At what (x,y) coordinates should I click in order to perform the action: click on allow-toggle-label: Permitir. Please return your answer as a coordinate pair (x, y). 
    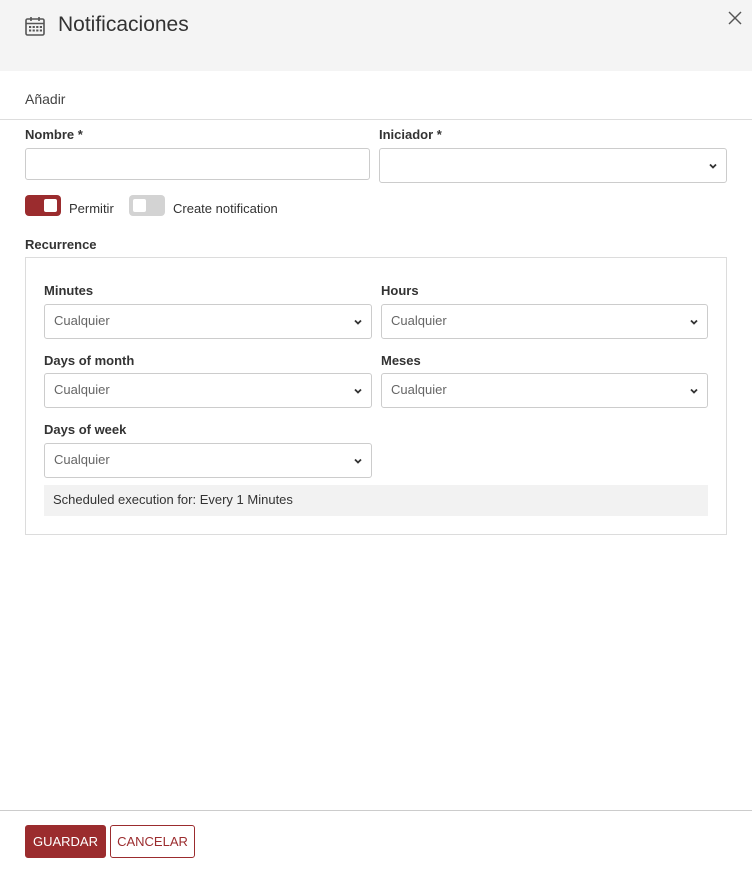
    Looking at the image, I should click on (91, 208).